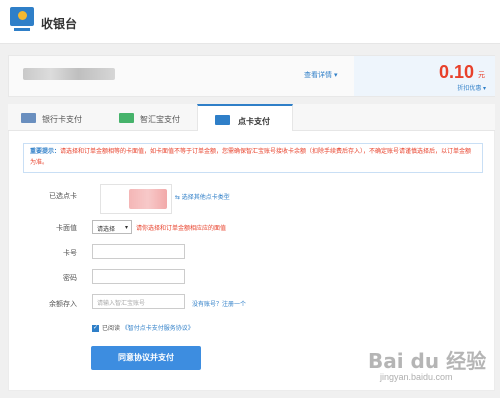 The height and width of the screenshot is (398, 500). I want to click on tab-wallet: 智汇宝支付, so click(150, 117).